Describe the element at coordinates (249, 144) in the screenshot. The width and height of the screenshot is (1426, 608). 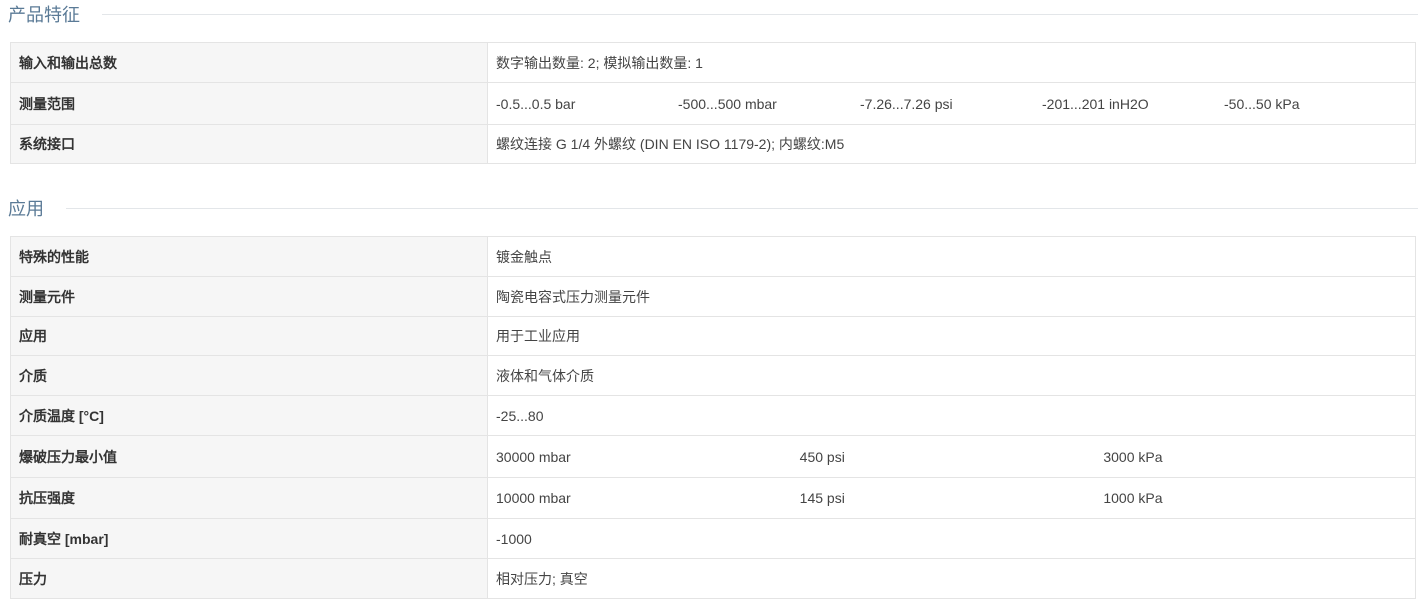
I see `row-label: 系统接口` at that location.